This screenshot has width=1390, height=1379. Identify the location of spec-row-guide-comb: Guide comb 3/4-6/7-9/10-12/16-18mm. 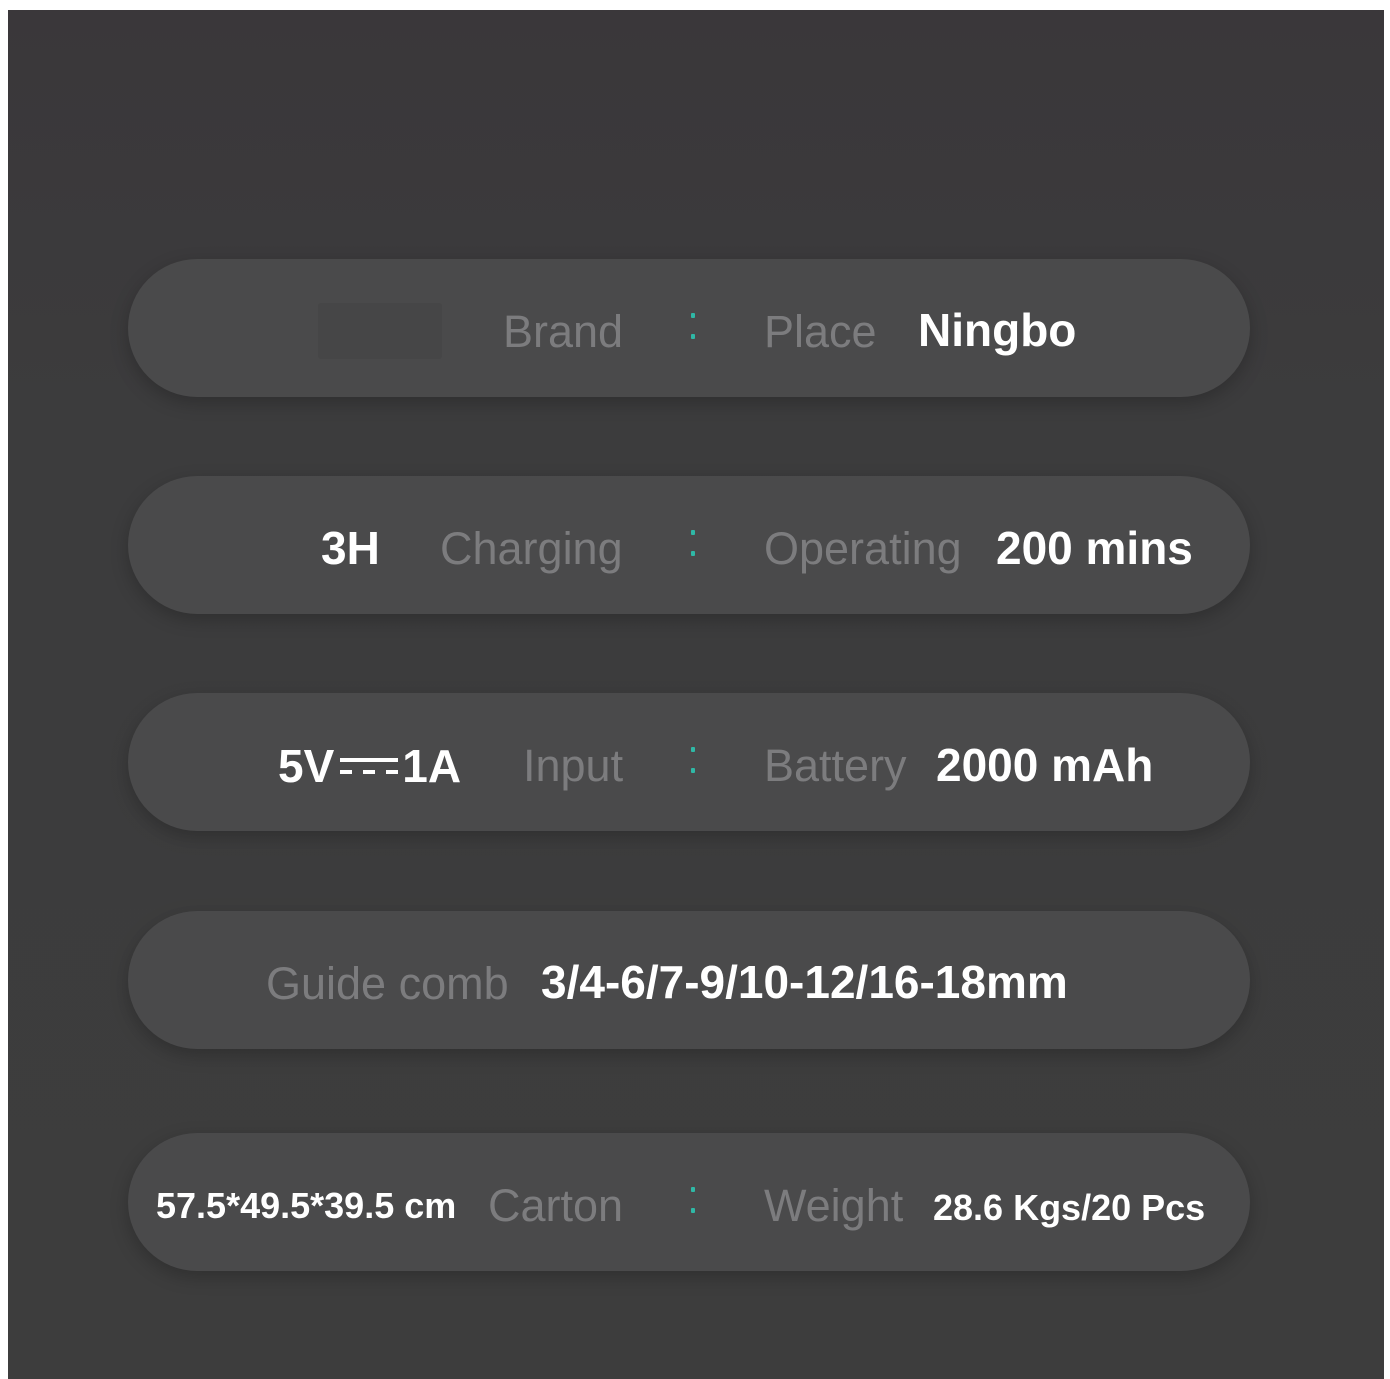
(689, 980).